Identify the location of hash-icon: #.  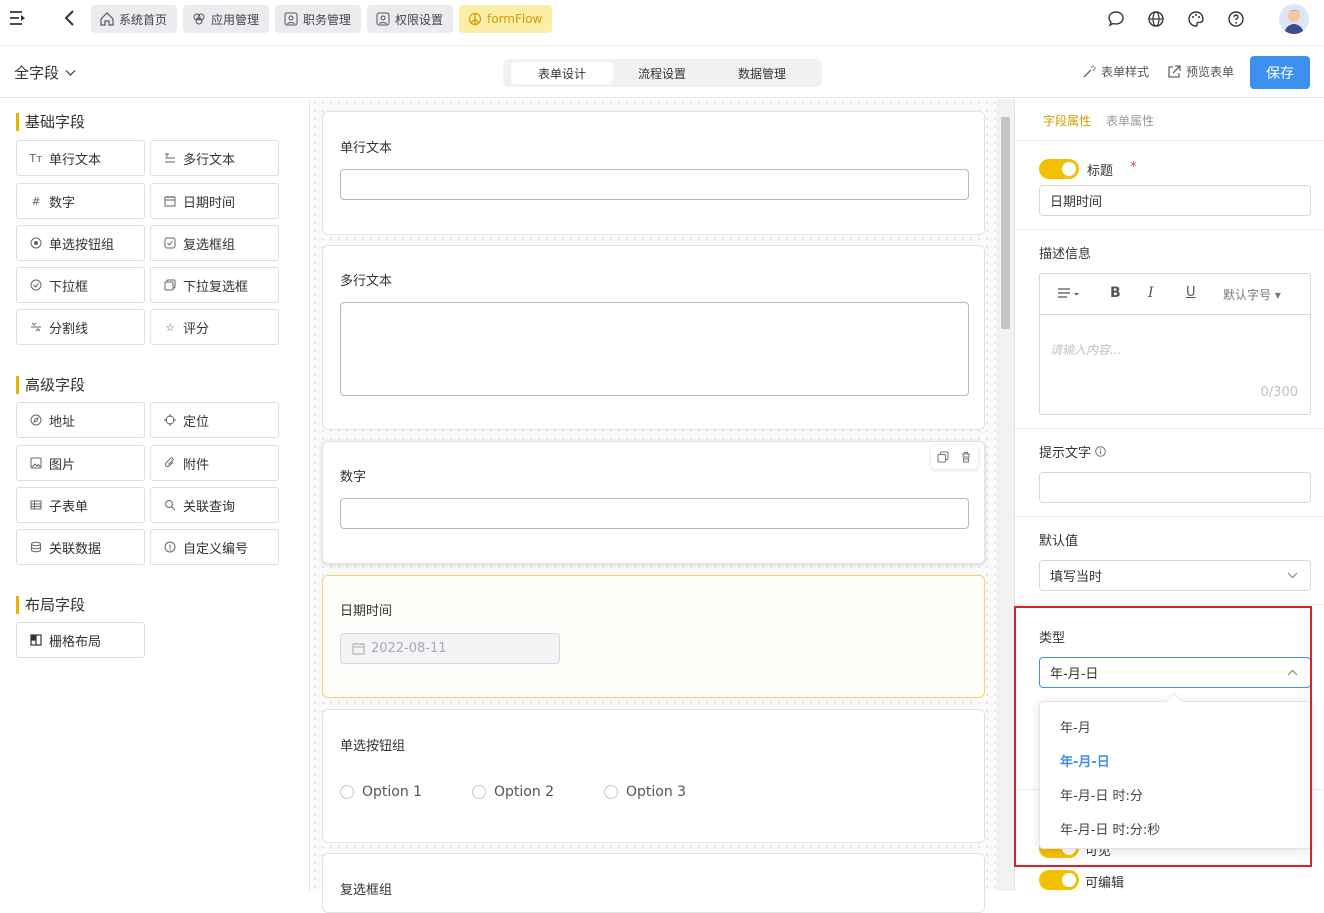
(36, 201).